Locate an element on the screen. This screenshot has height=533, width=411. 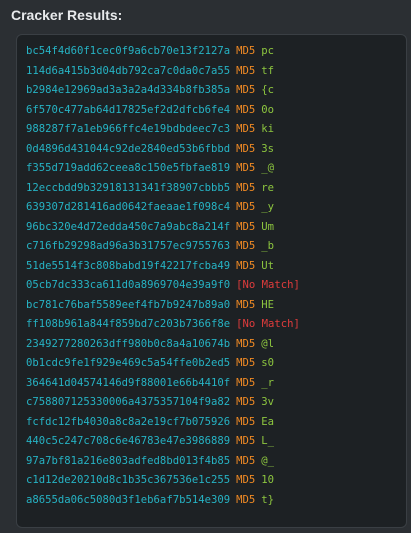
result-row: 97a7bf81a216e803adfed8bd013f4b85 MD5 @_ is located at coordinates (163, 462).